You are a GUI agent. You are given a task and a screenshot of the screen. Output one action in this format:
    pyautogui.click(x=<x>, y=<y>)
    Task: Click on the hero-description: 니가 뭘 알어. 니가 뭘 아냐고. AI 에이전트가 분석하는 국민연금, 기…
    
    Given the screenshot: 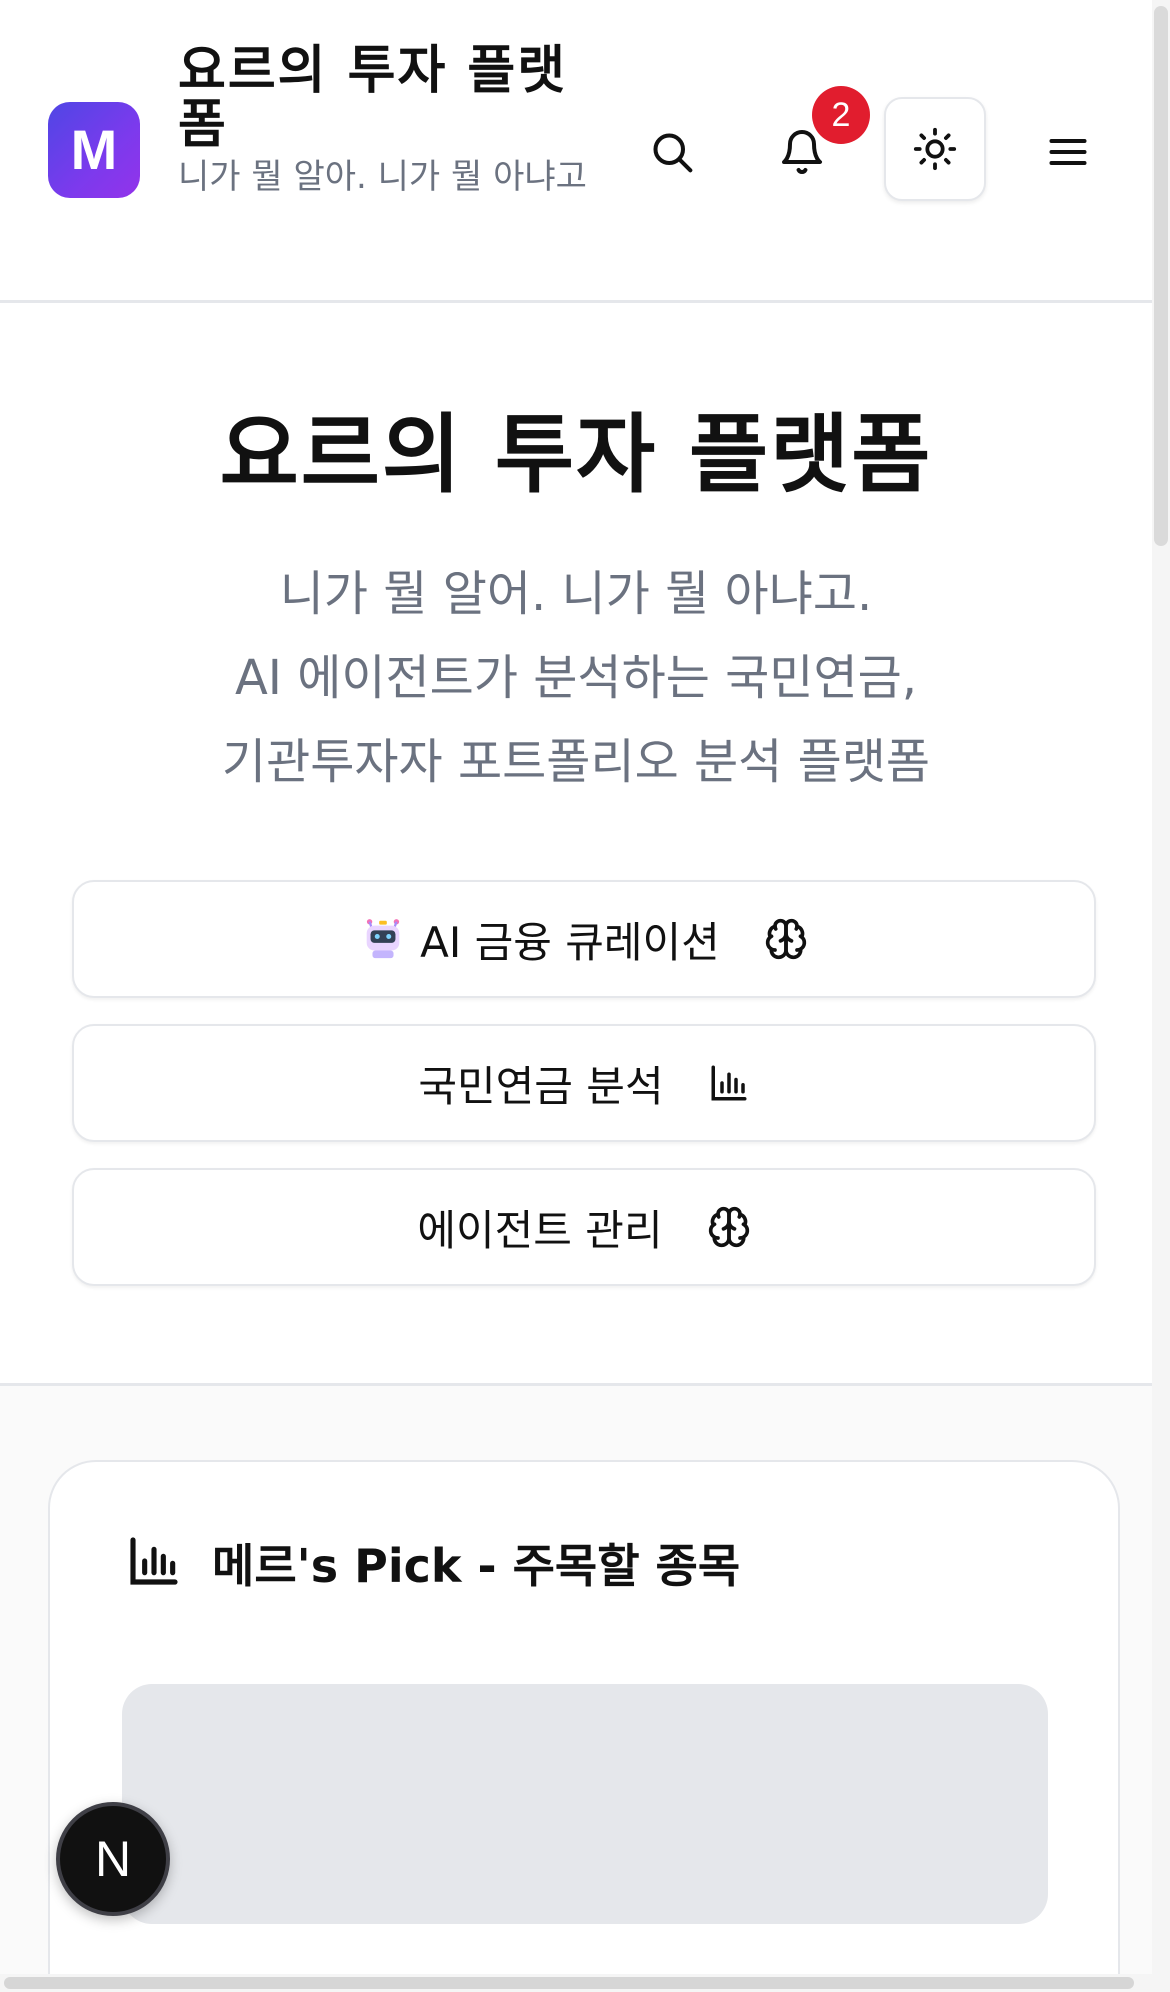 What is the action you would take?
    pyautogui.click(x=576, y=678)
    